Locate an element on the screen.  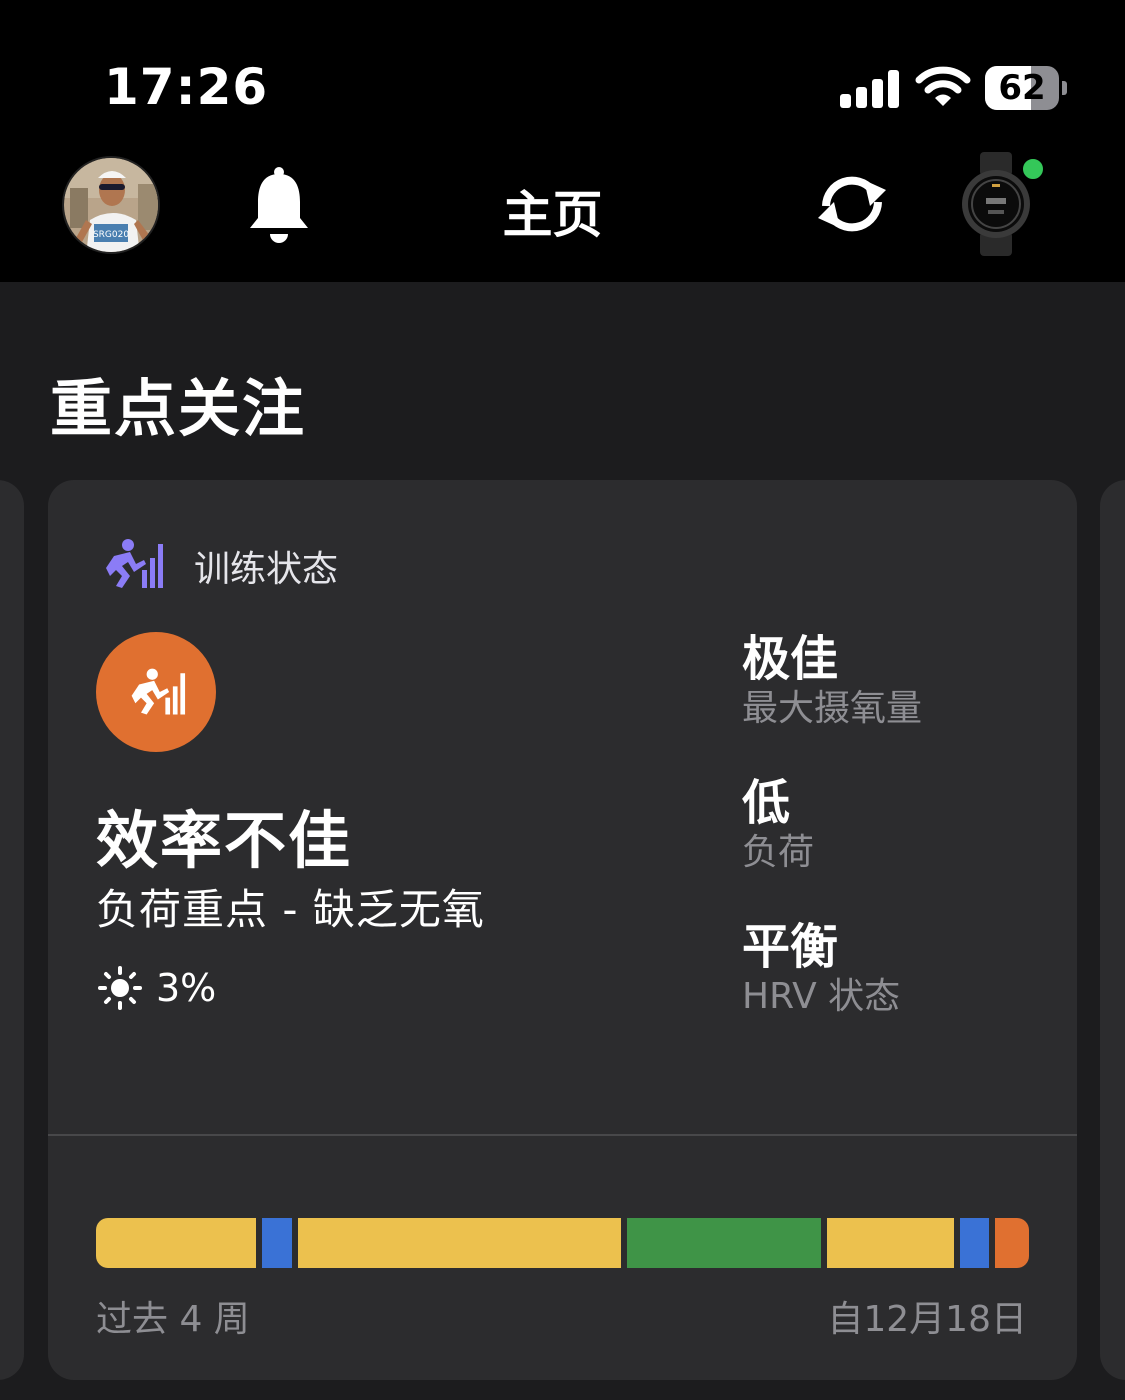
battery-indicator: 62 is located at coordinates (1026, 88).